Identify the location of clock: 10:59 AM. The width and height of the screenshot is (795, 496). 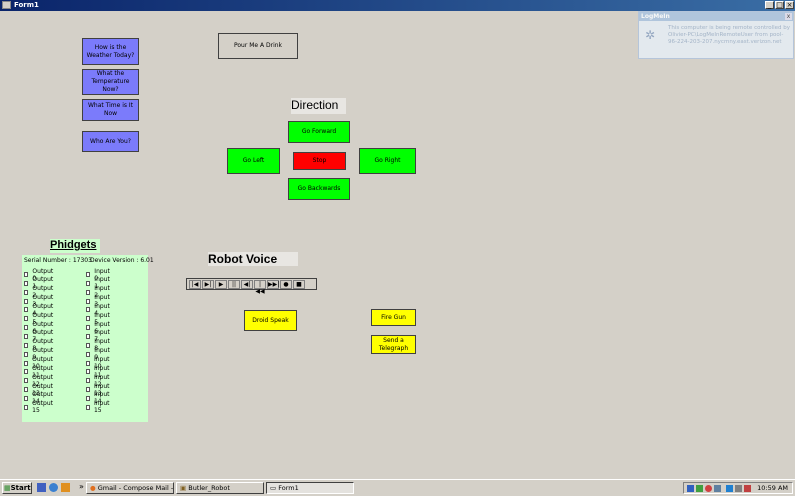
(772, 488).